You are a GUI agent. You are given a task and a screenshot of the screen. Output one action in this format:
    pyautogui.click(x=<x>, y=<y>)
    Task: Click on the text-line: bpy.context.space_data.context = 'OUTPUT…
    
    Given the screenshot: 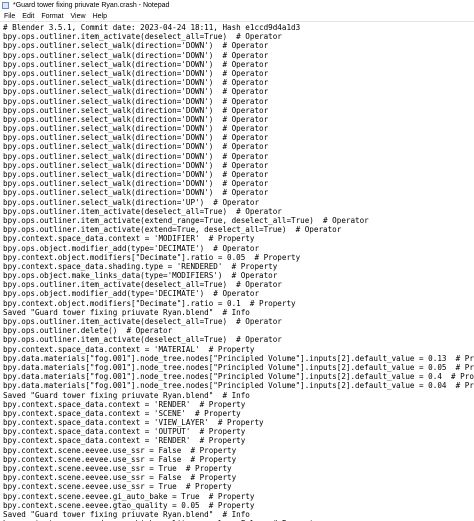 What is the action you would take?
    pyautogui.click(x=124, y=432)
    